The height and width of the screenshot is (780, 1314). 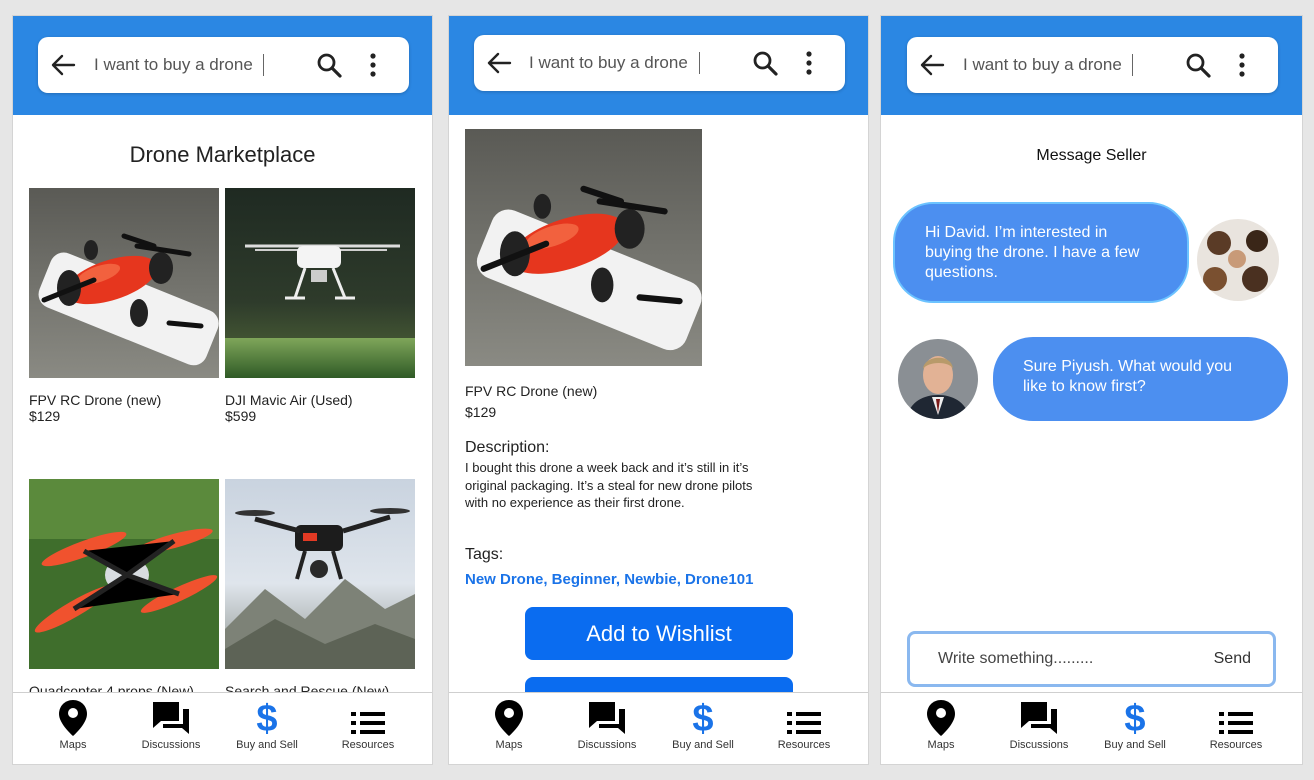 I want to click on listing-card: FPV RC Drone (new) $129, so click(x=124, y=306).